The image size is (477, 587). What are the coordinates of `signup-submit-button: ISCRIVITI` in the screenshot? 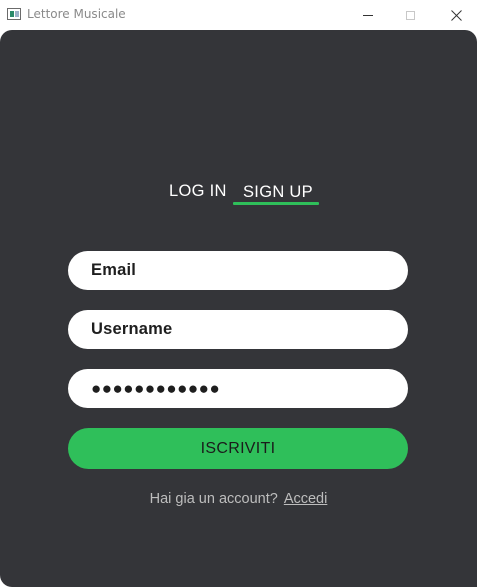 It's located at (238, 448).